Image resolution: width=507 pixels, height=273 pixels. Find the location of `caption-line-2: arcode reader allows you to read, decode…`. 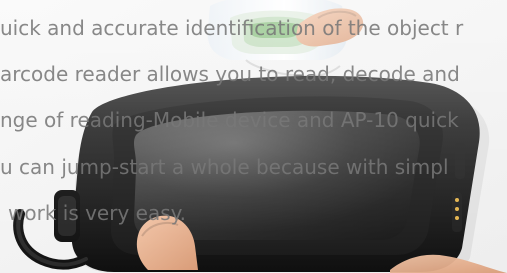

caption-line-2: arcode reader allows you to read, decode… is located at coordinates (230, 74).